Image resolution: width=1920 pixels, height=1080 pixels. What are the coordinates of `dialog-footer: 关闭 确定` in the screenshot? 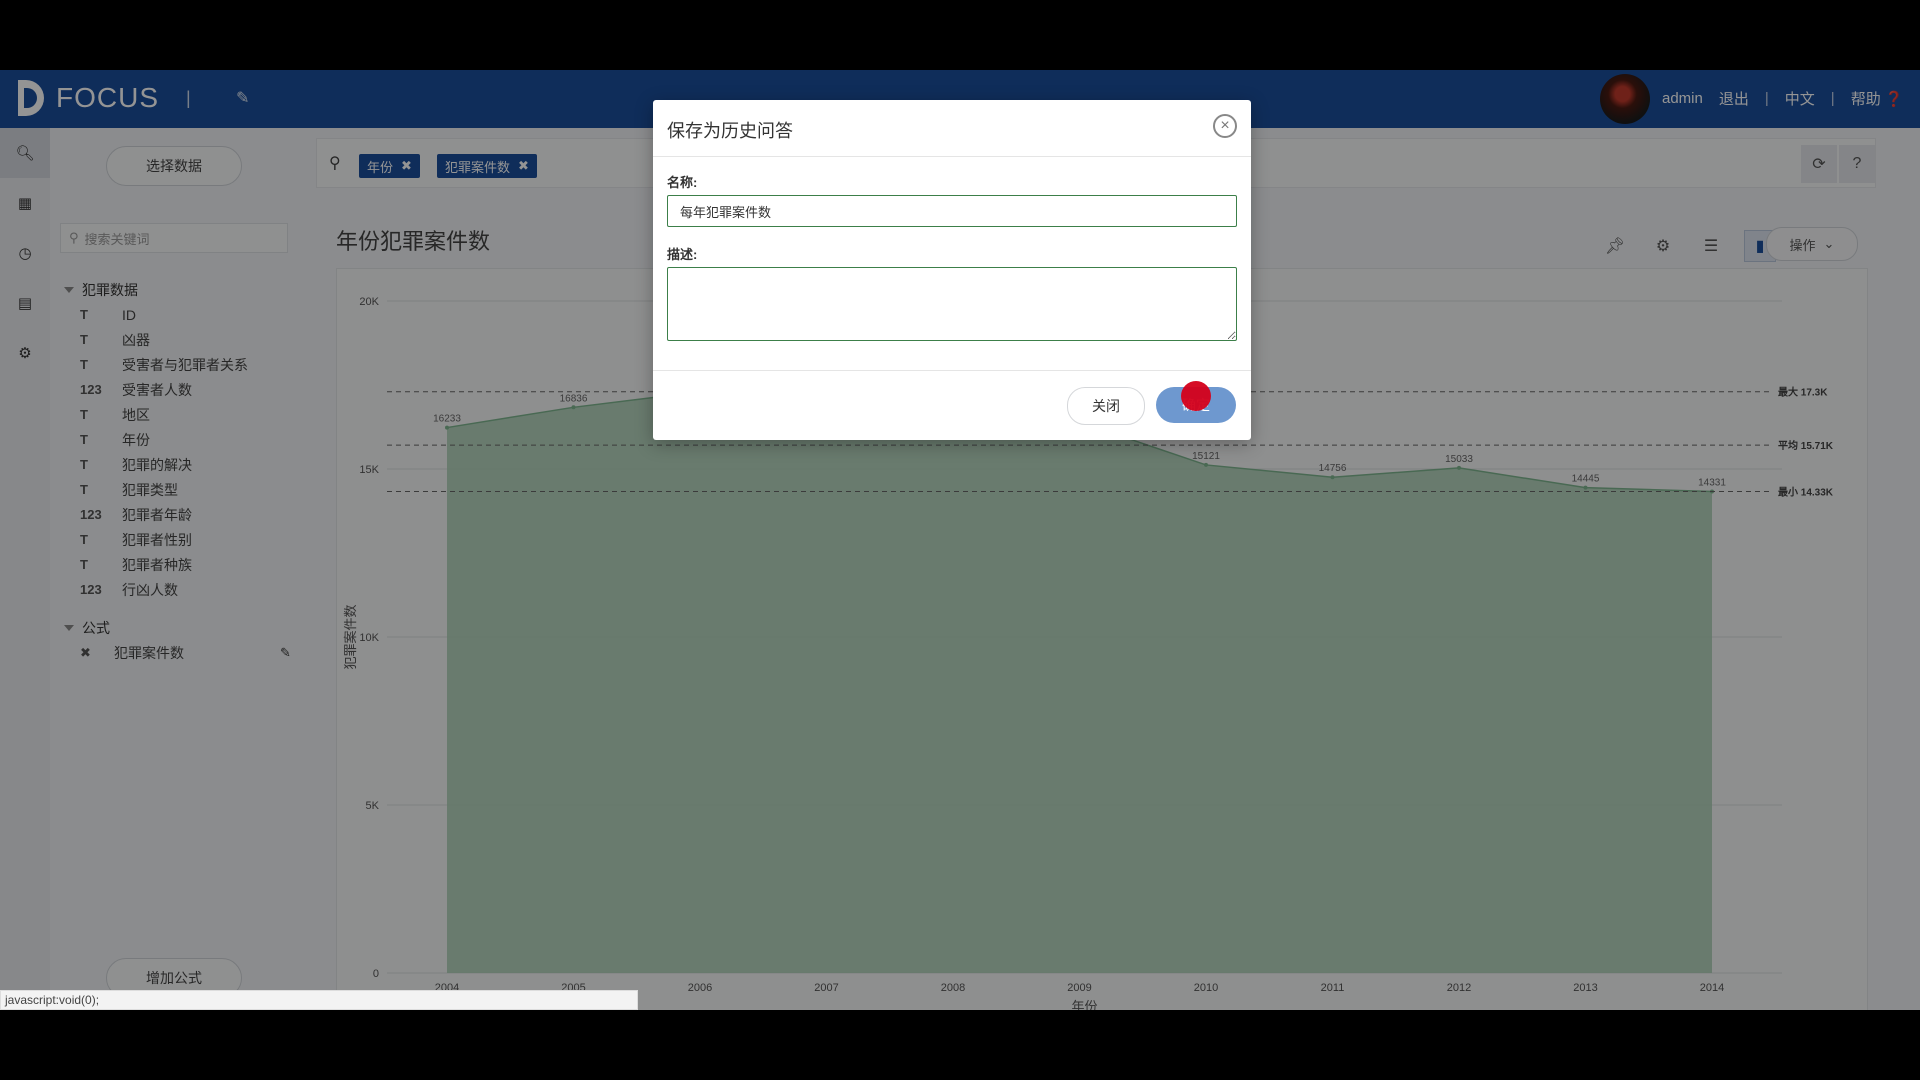 It's located at (952, 405).